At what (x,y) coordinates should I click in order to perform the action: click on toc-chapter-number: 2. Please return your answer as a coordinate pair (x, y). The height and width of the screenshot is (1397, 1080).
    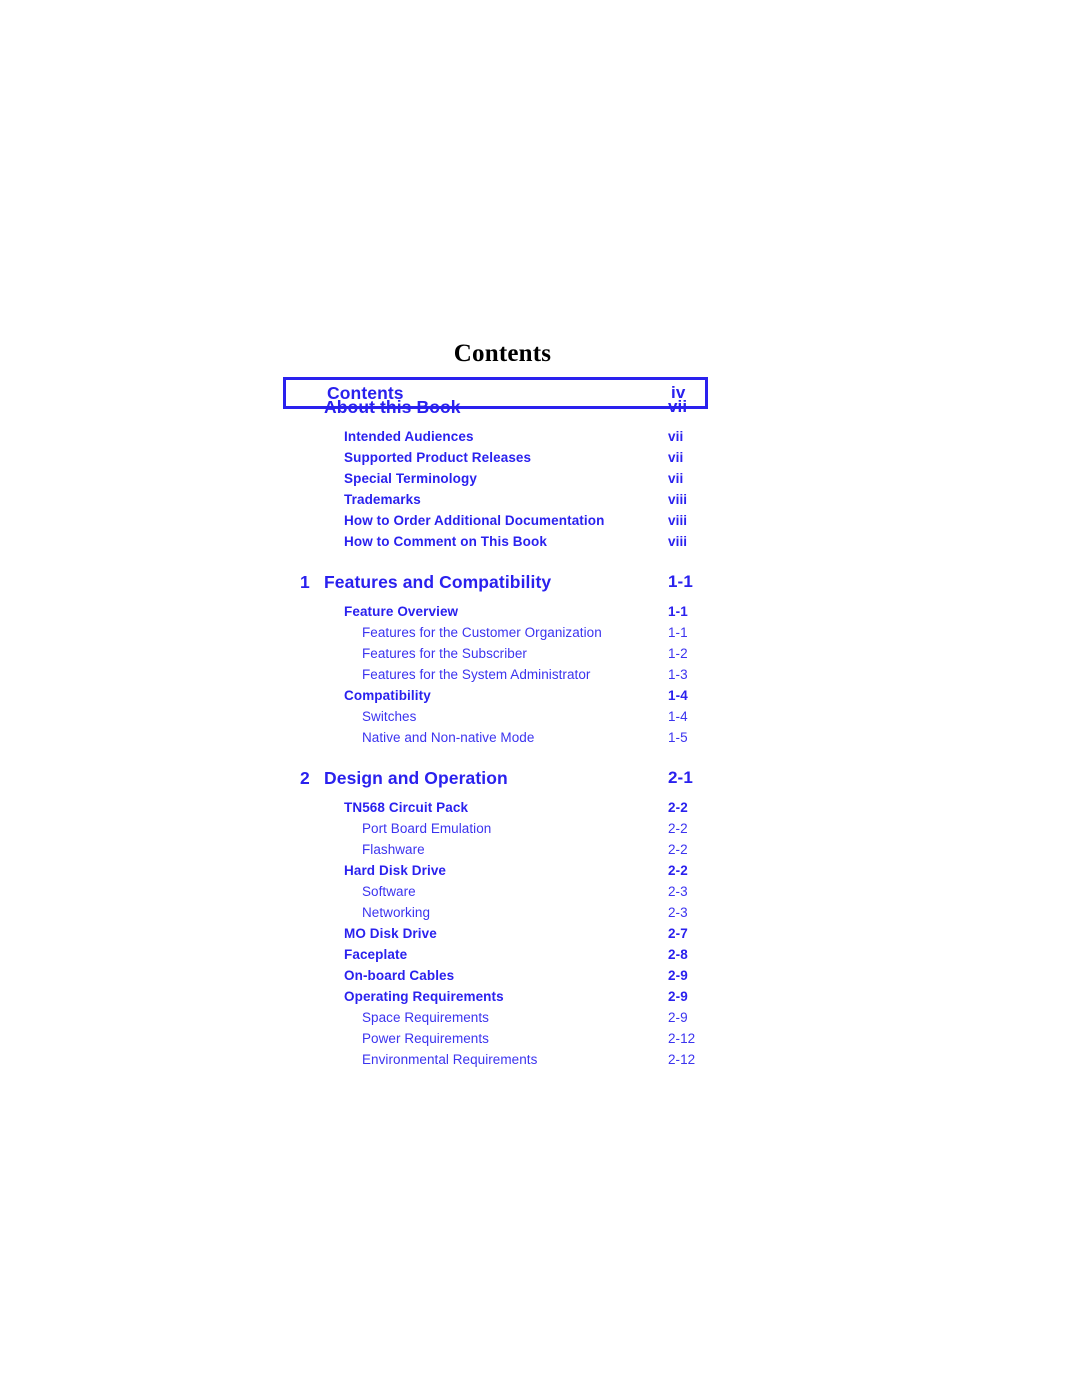
    Looking at the image, I should click on (305, 778).